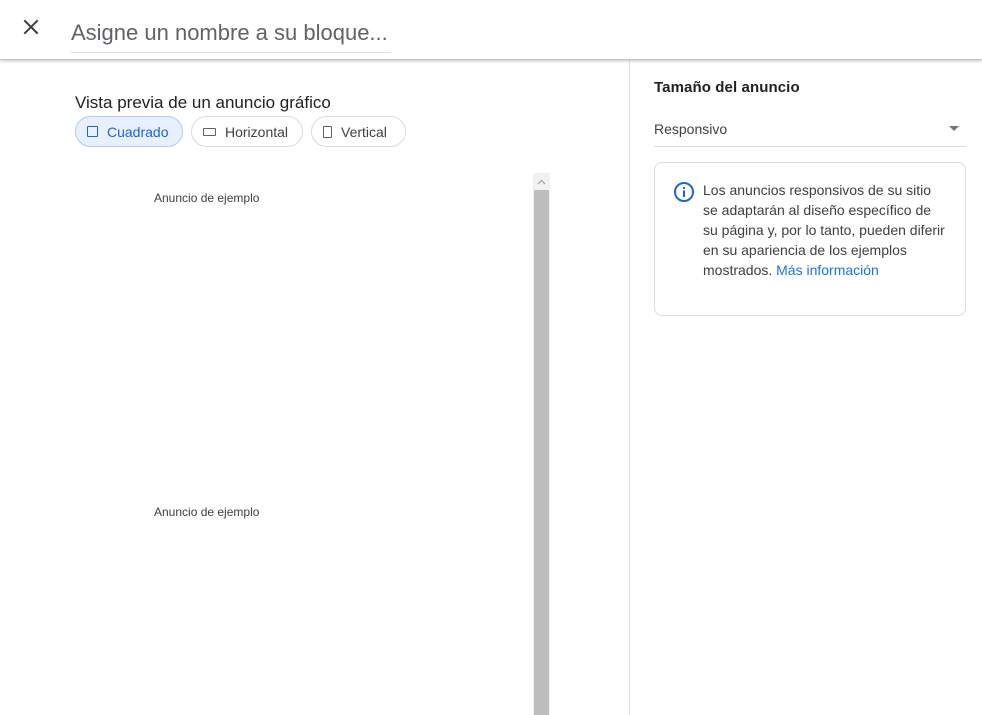  What do you see at coordinates (364, 131) in the screenshot?
I see `chip-vertical-label: Vertical` at bounding box center [364, 131].